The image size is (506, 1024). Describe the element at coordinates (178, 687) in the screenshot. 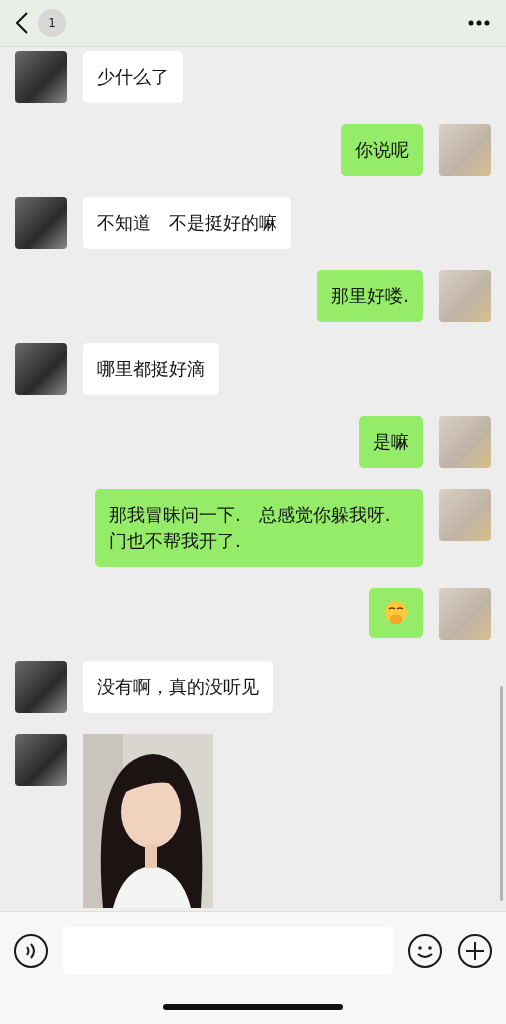

I see `message-bubble: 没有啊，真的没听见` at that location.